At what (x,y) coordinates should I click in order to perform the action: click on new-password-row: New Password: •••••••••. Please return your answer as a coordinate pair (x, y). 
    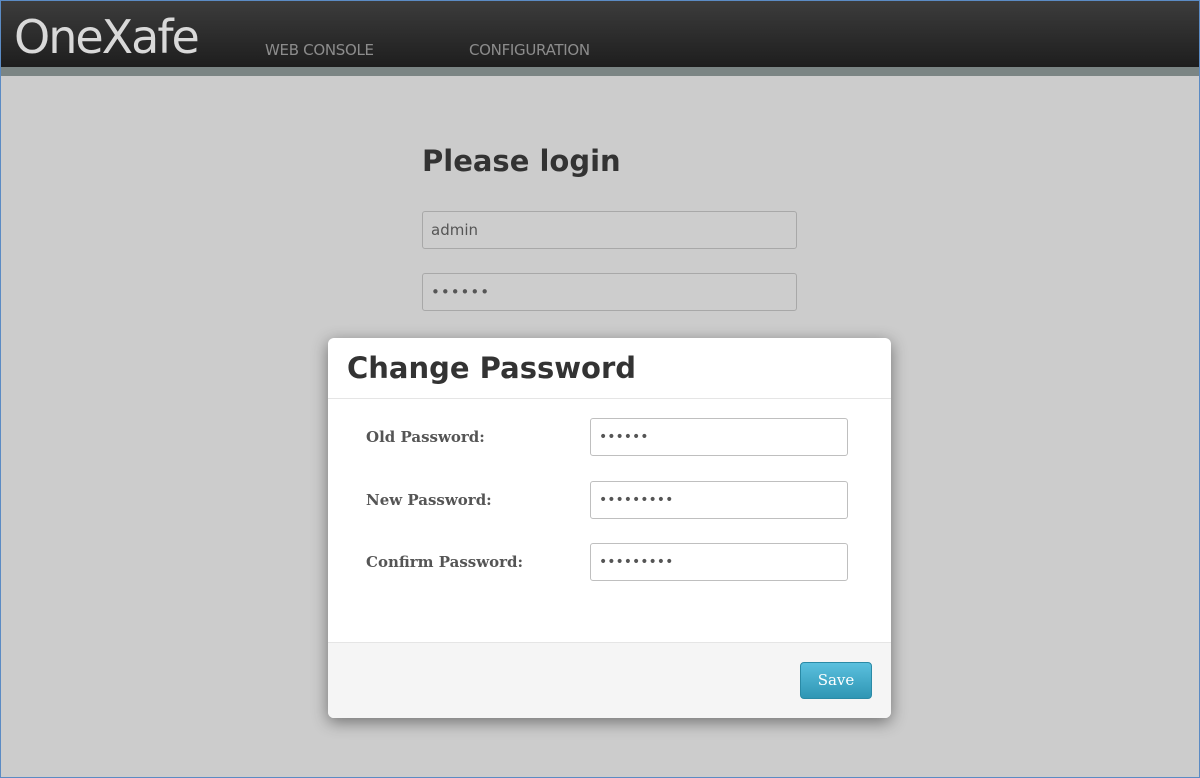
    Looking at the image, I should click on (609, 500).